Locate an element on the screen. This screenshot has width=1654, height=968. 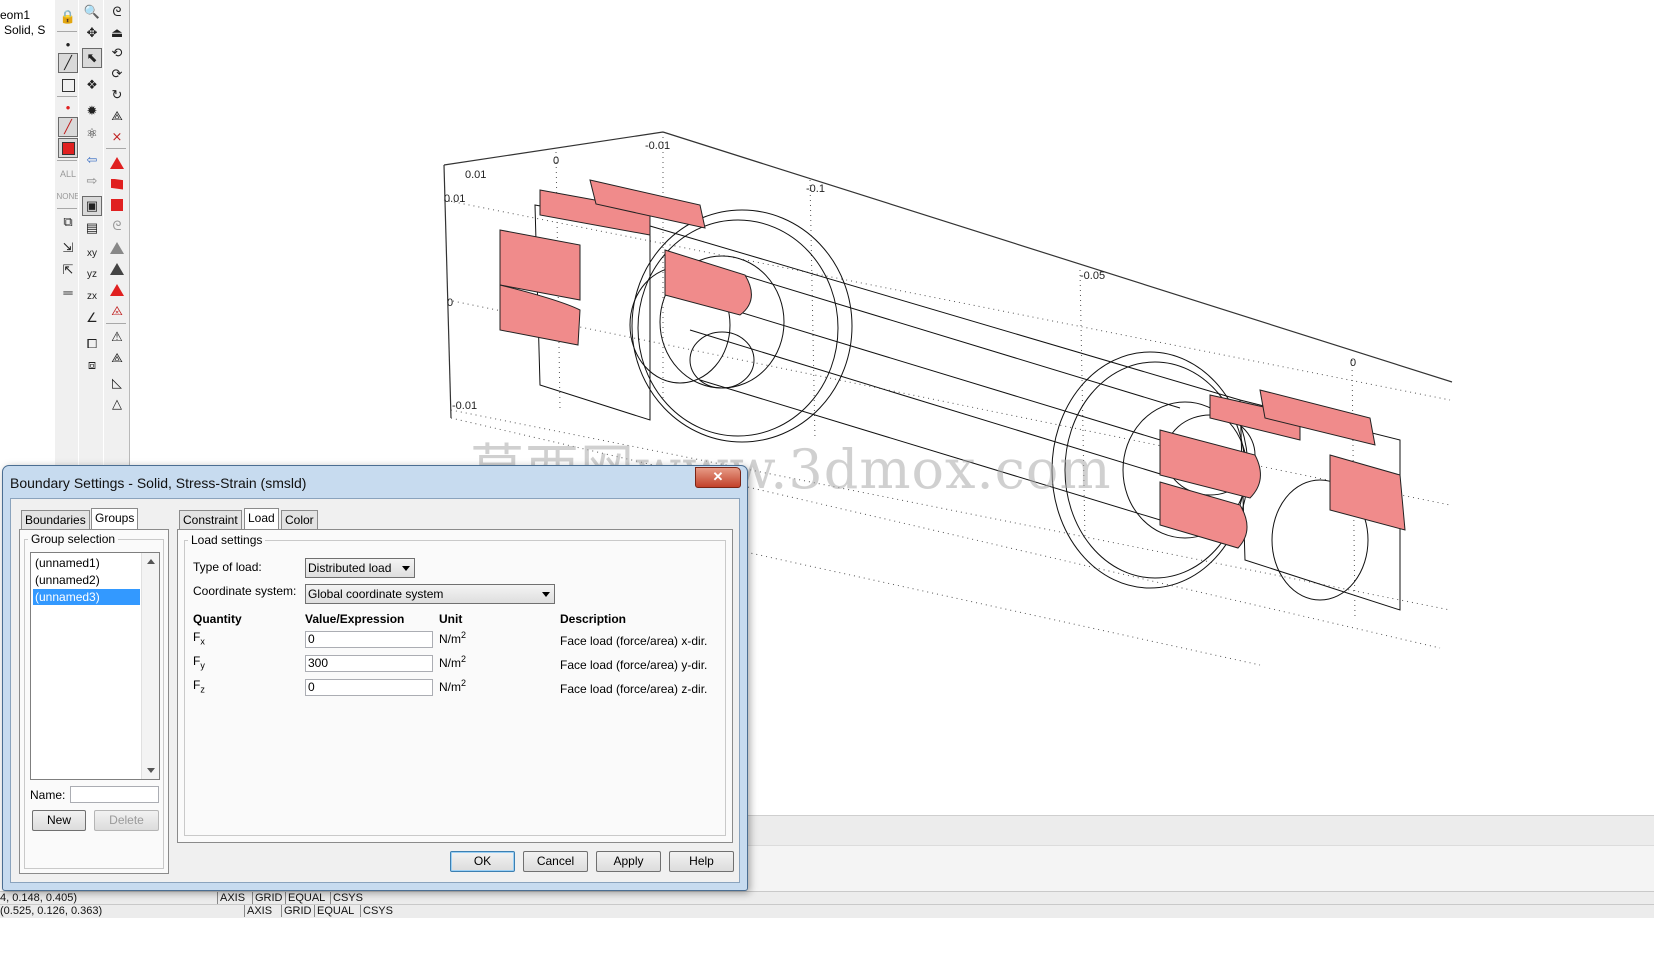
headlight-icon: ✹ is located at coordinates (92, 111).